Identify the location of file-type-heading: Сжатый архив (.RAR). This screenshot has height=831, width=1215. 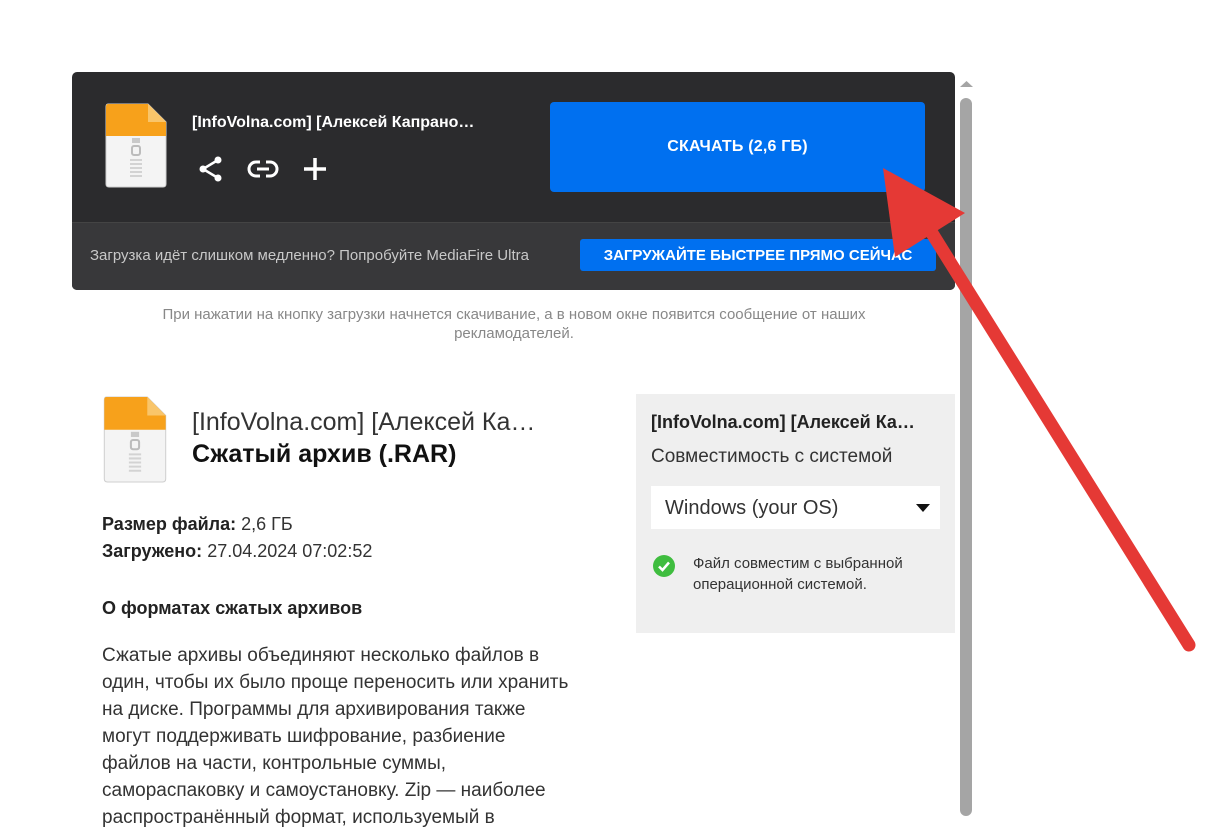
(324, 454).